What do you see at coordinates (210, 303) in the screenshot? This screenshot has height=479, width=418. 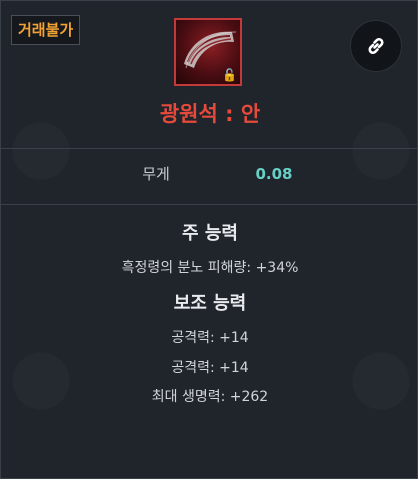 I see `sub-ability-title: 보조 능력` at bounding box center [210, 303].